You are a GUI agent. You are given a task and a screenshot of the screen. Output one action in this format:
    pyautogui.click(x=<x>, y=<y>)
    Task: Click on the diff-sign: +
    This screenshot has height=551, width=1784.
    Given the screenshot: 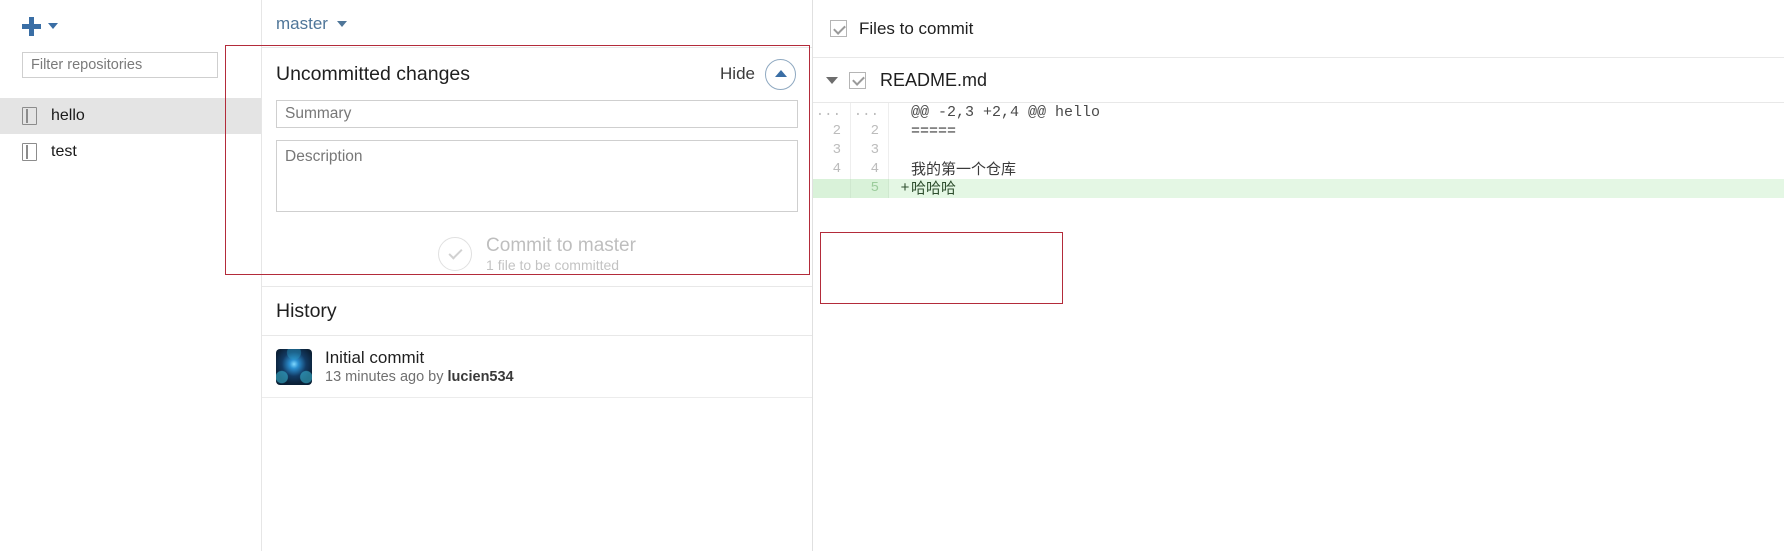 What is the action you would take?
    pyautogui.click(x=905, y=188)
    